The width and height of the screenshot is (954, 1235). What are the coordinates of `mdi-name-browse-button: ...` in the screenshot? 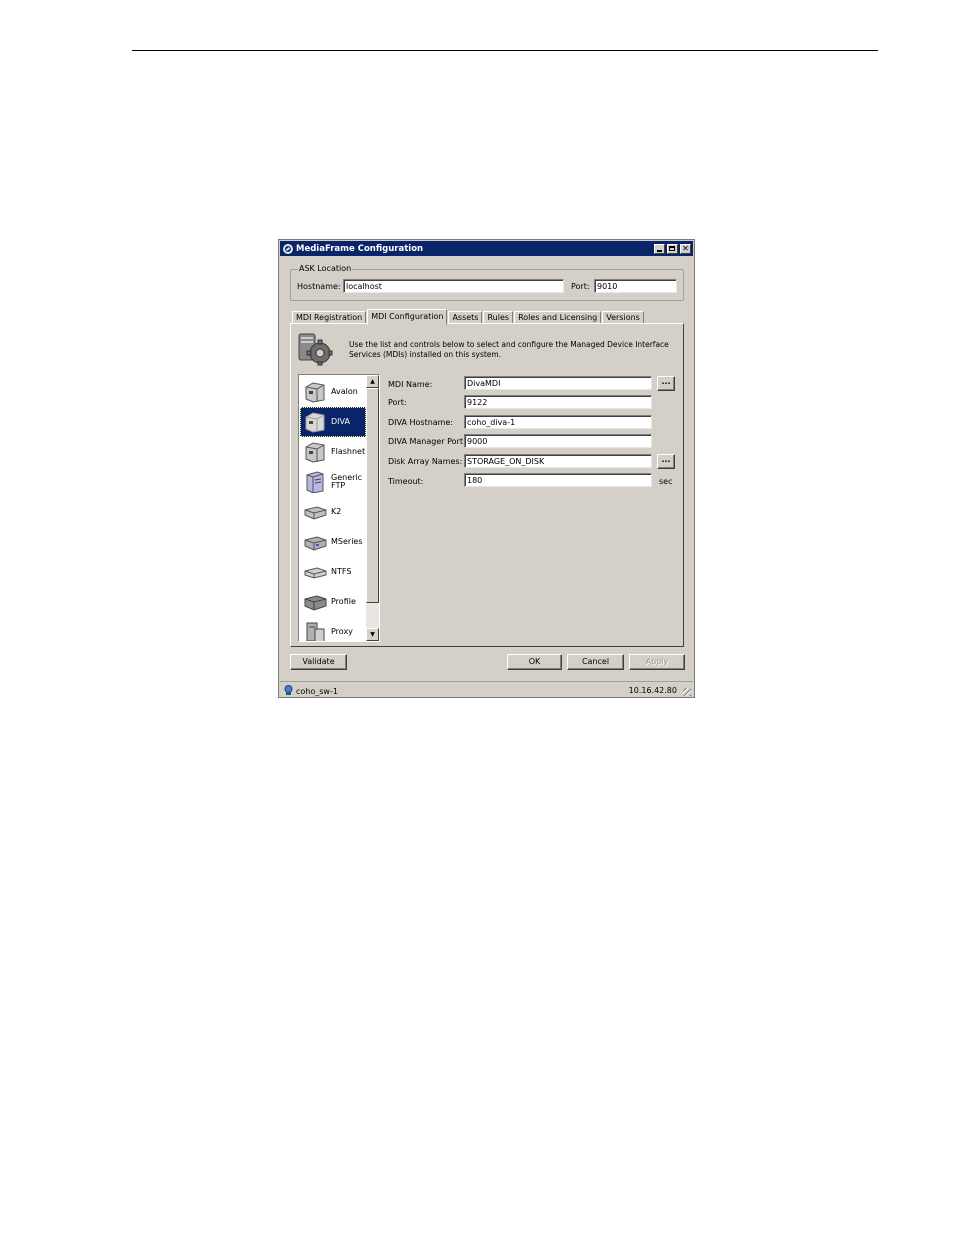 It's located at (666, 383).